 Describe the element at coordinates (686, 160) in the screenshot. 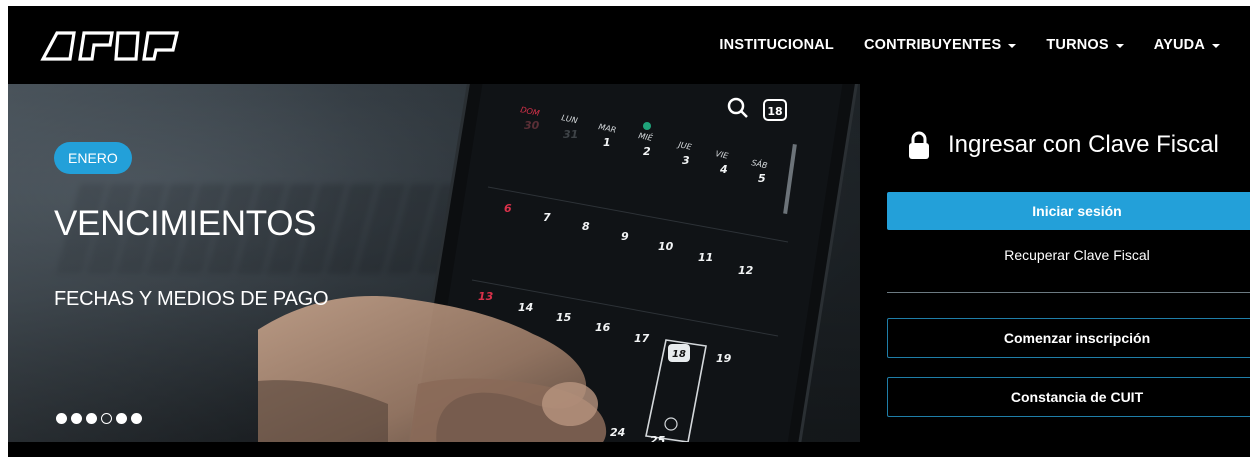

I see `svg-text: 3` at that location.